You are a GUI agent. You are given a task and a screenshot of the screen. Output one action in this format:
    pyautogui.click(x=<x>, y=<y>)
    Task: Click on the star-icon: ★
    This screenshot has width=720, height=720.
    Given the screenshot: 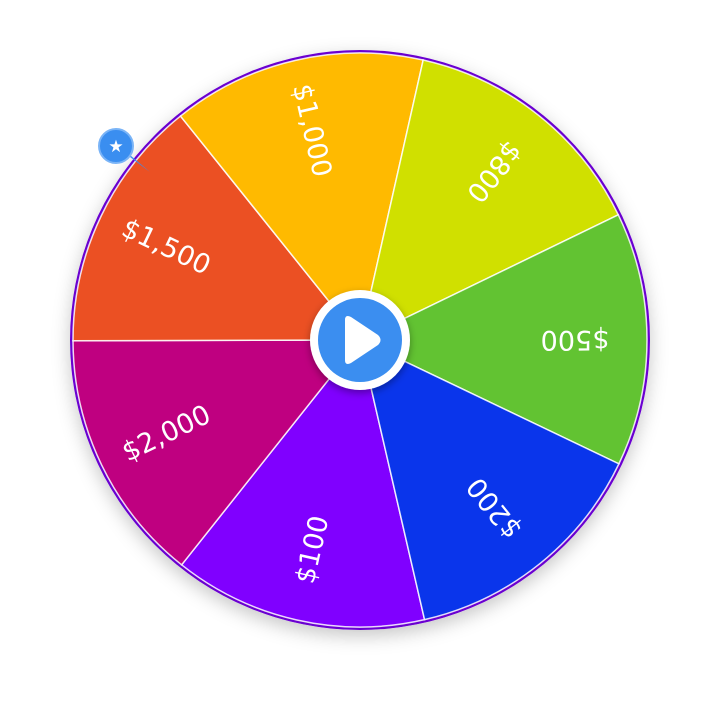 What is the action you would take?
    pyautogui.click(x=115, y=147)
    